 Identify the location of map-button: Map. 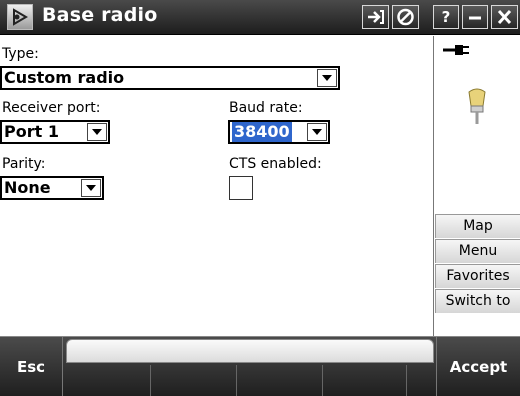
(477, 226).